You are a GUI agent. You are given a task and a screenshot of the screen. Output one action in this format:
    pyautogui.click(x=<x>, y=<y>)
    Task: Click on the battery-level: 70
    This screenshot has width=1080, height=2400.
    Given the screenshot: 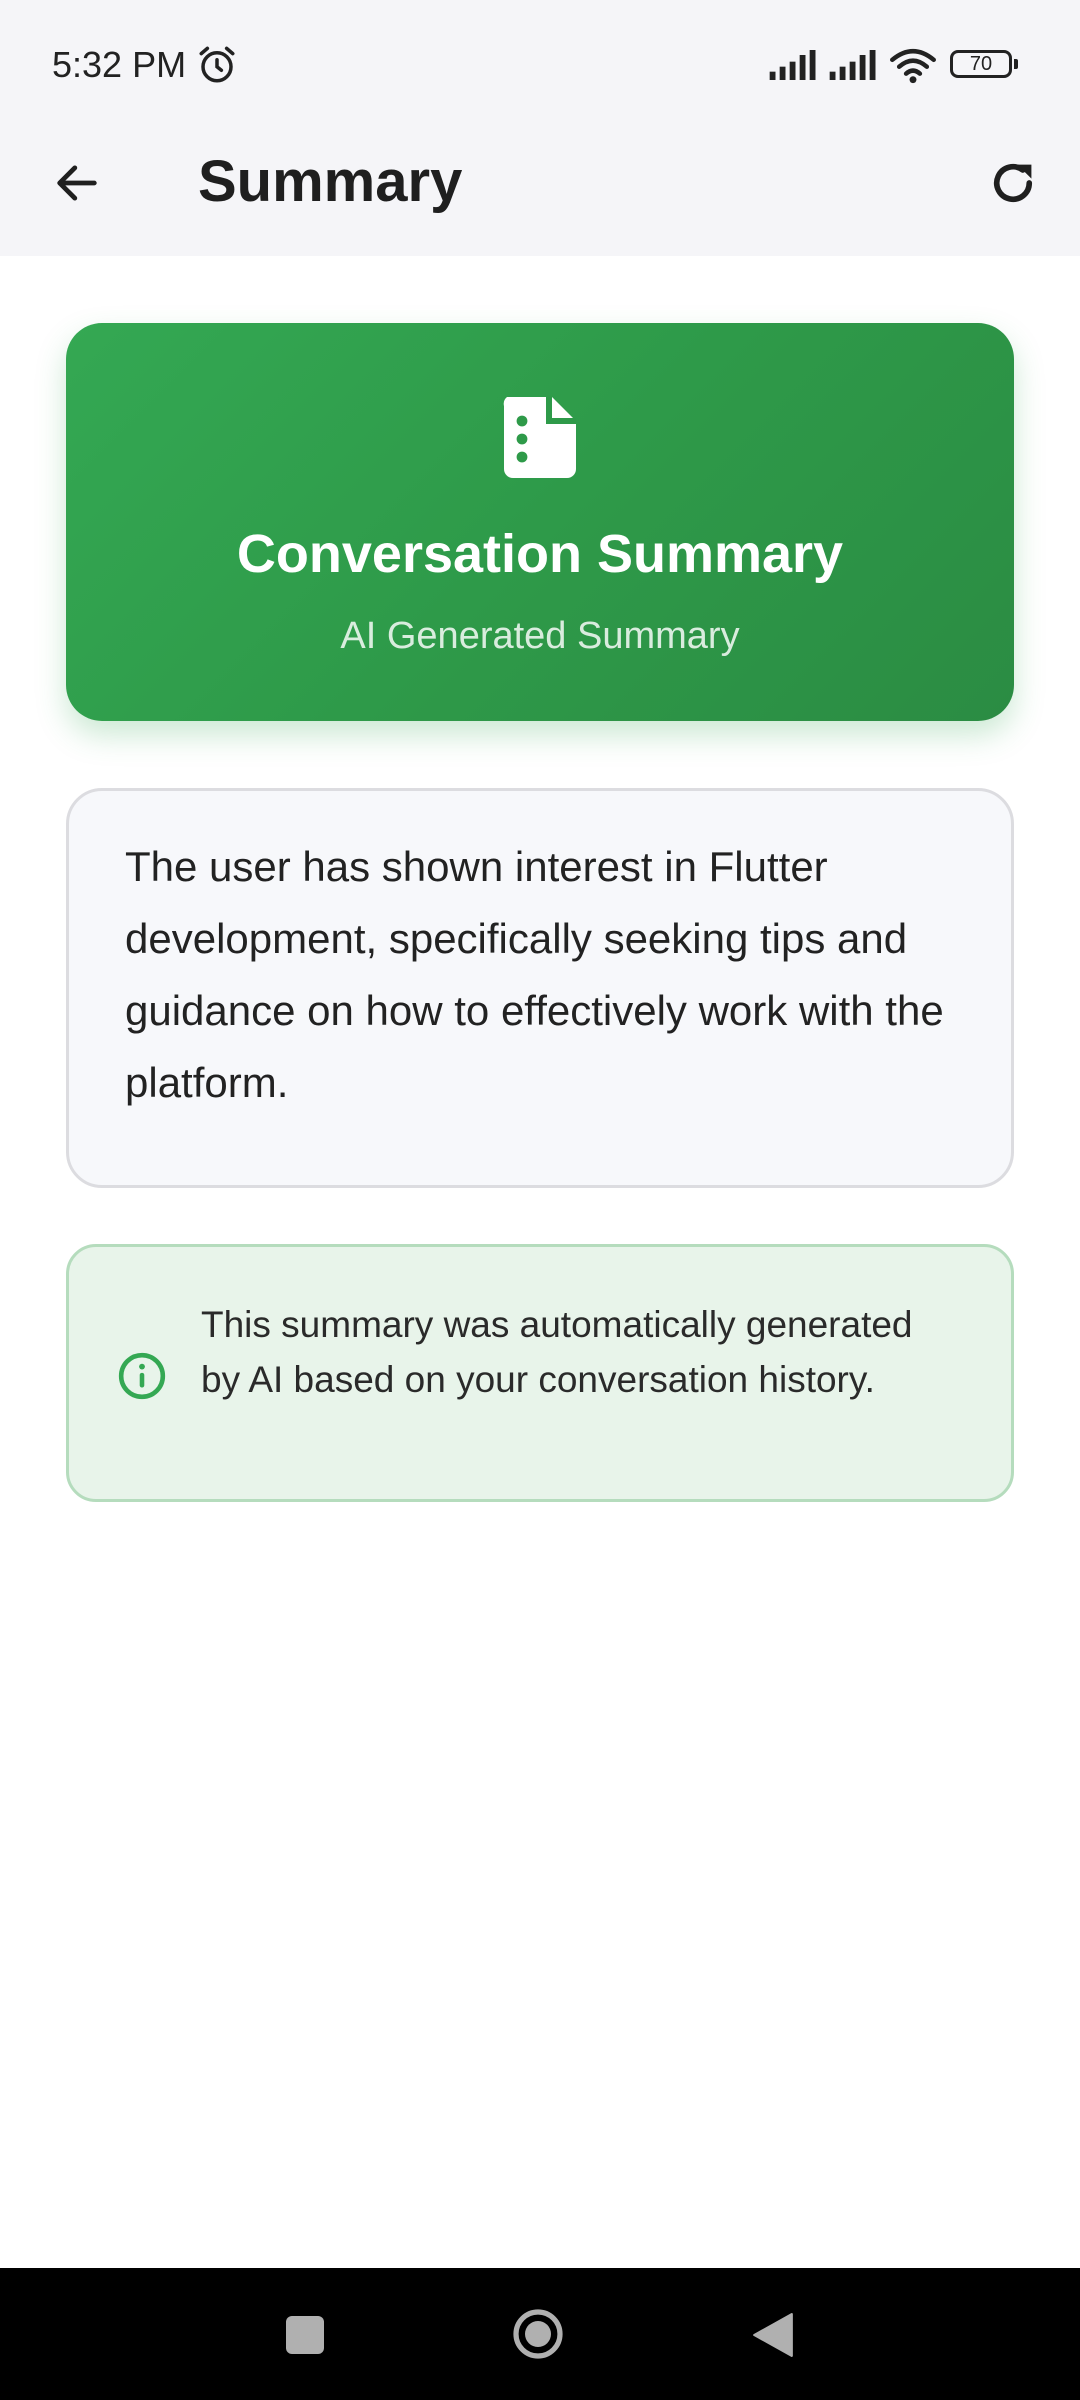 What is the action you would take?
    pyautogui.click(x=981, y=64)
    